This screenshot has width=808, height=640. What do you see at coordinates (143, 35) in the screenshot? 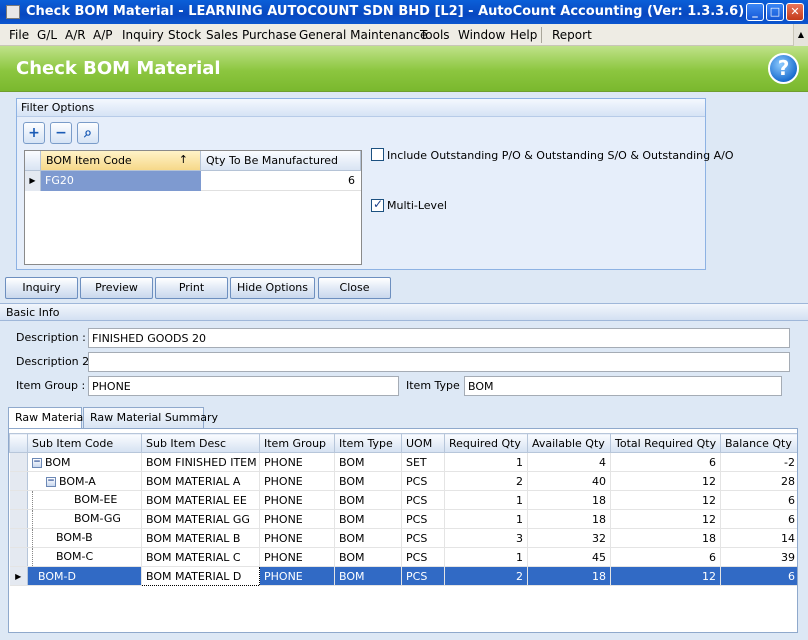
I see `menu-inquiry: Inquiry` at bounding box center [143, 35].